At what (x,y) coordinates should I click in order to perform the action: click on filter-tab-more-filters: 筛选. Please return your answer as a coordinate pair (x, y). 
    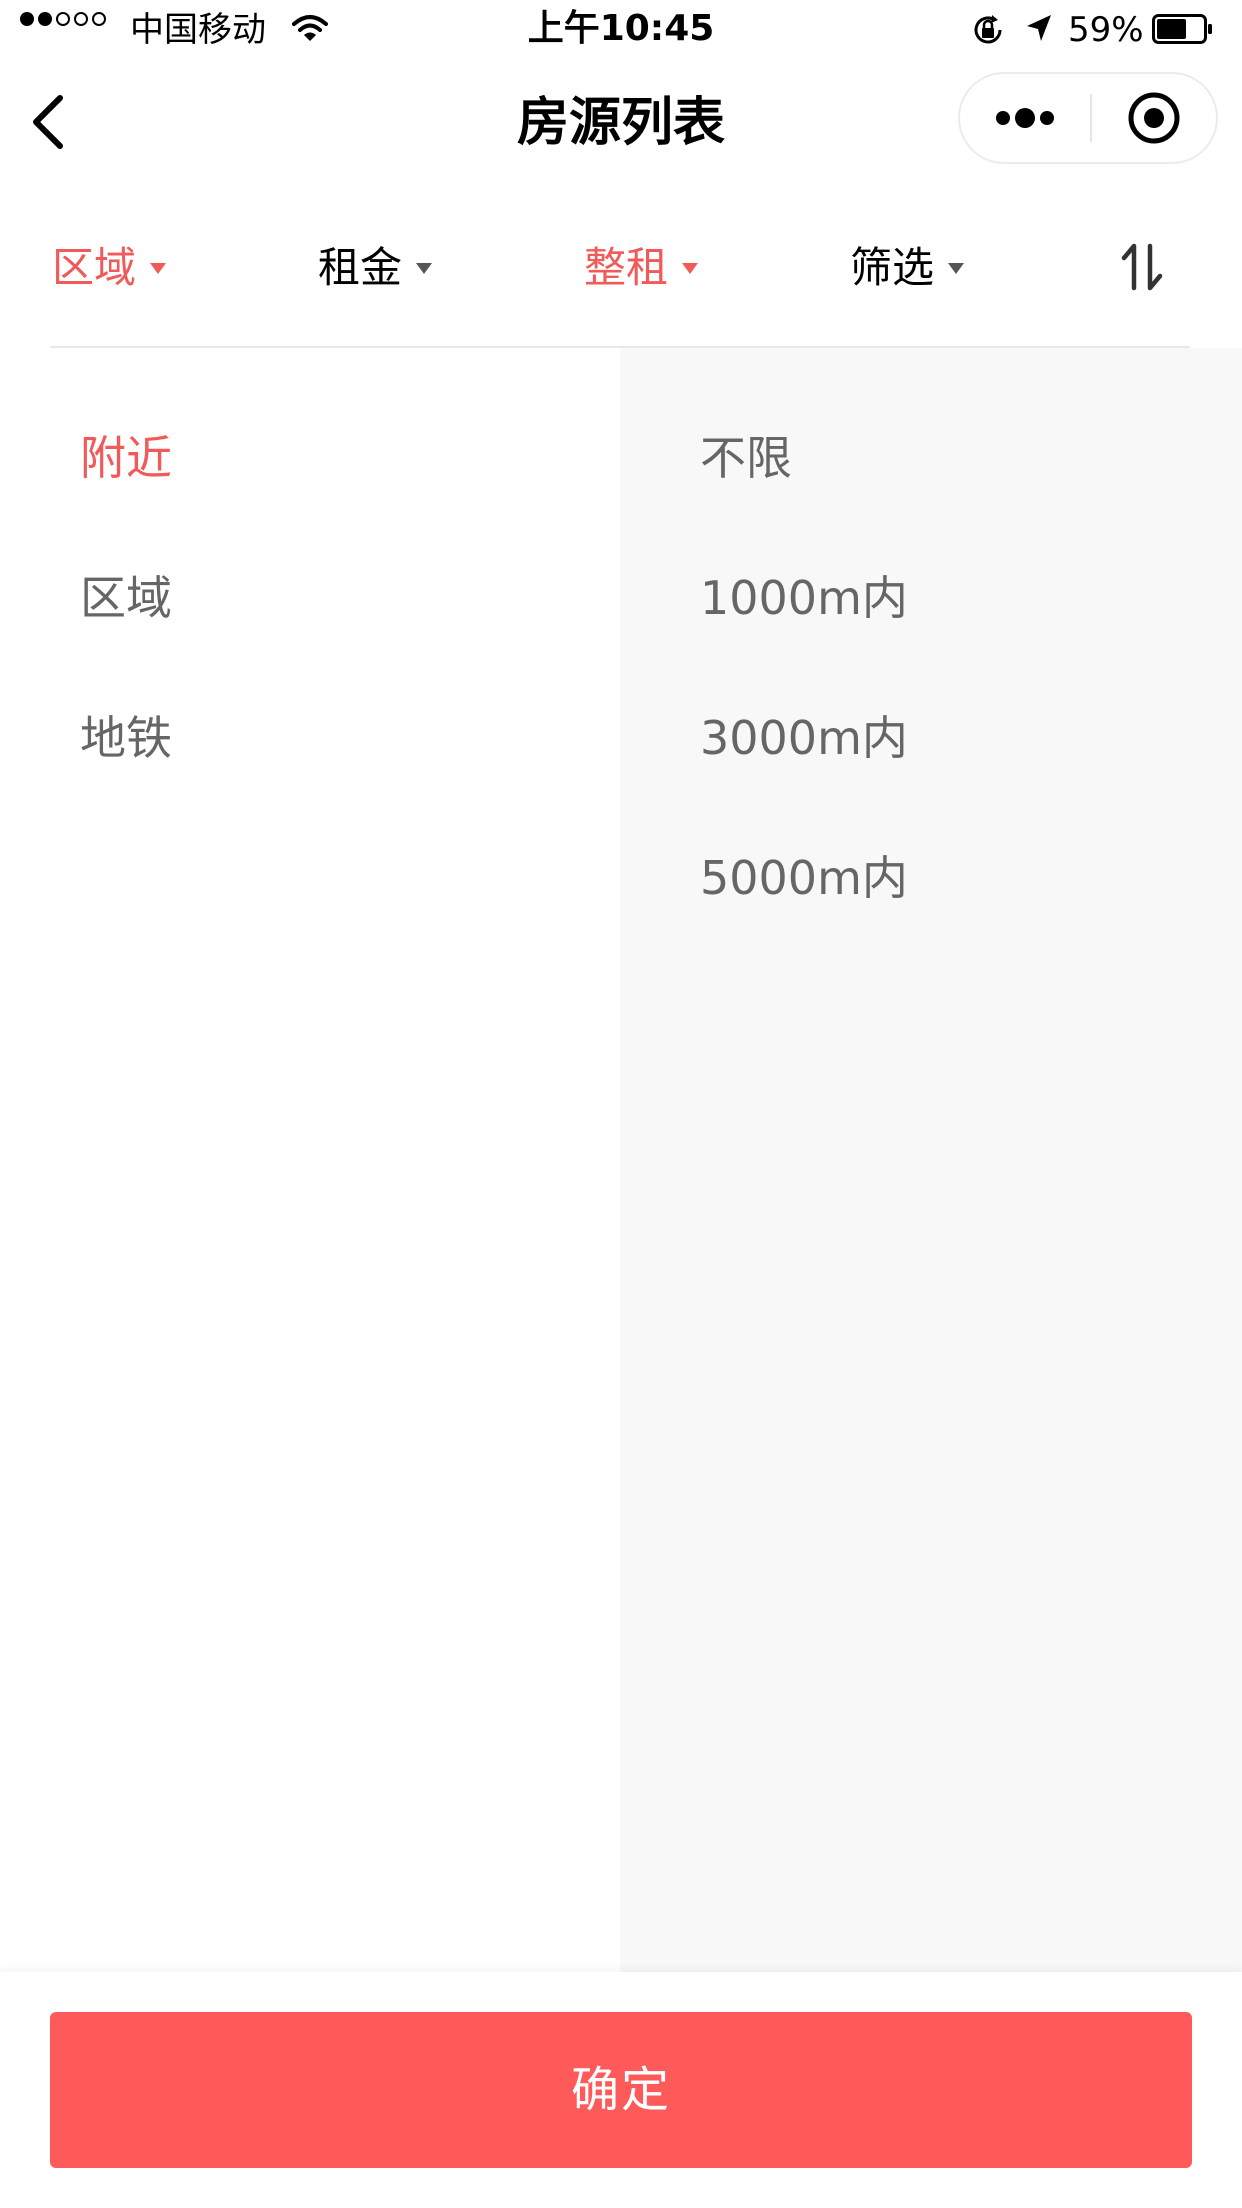
    Looking at the image, I should click on (907, 268).